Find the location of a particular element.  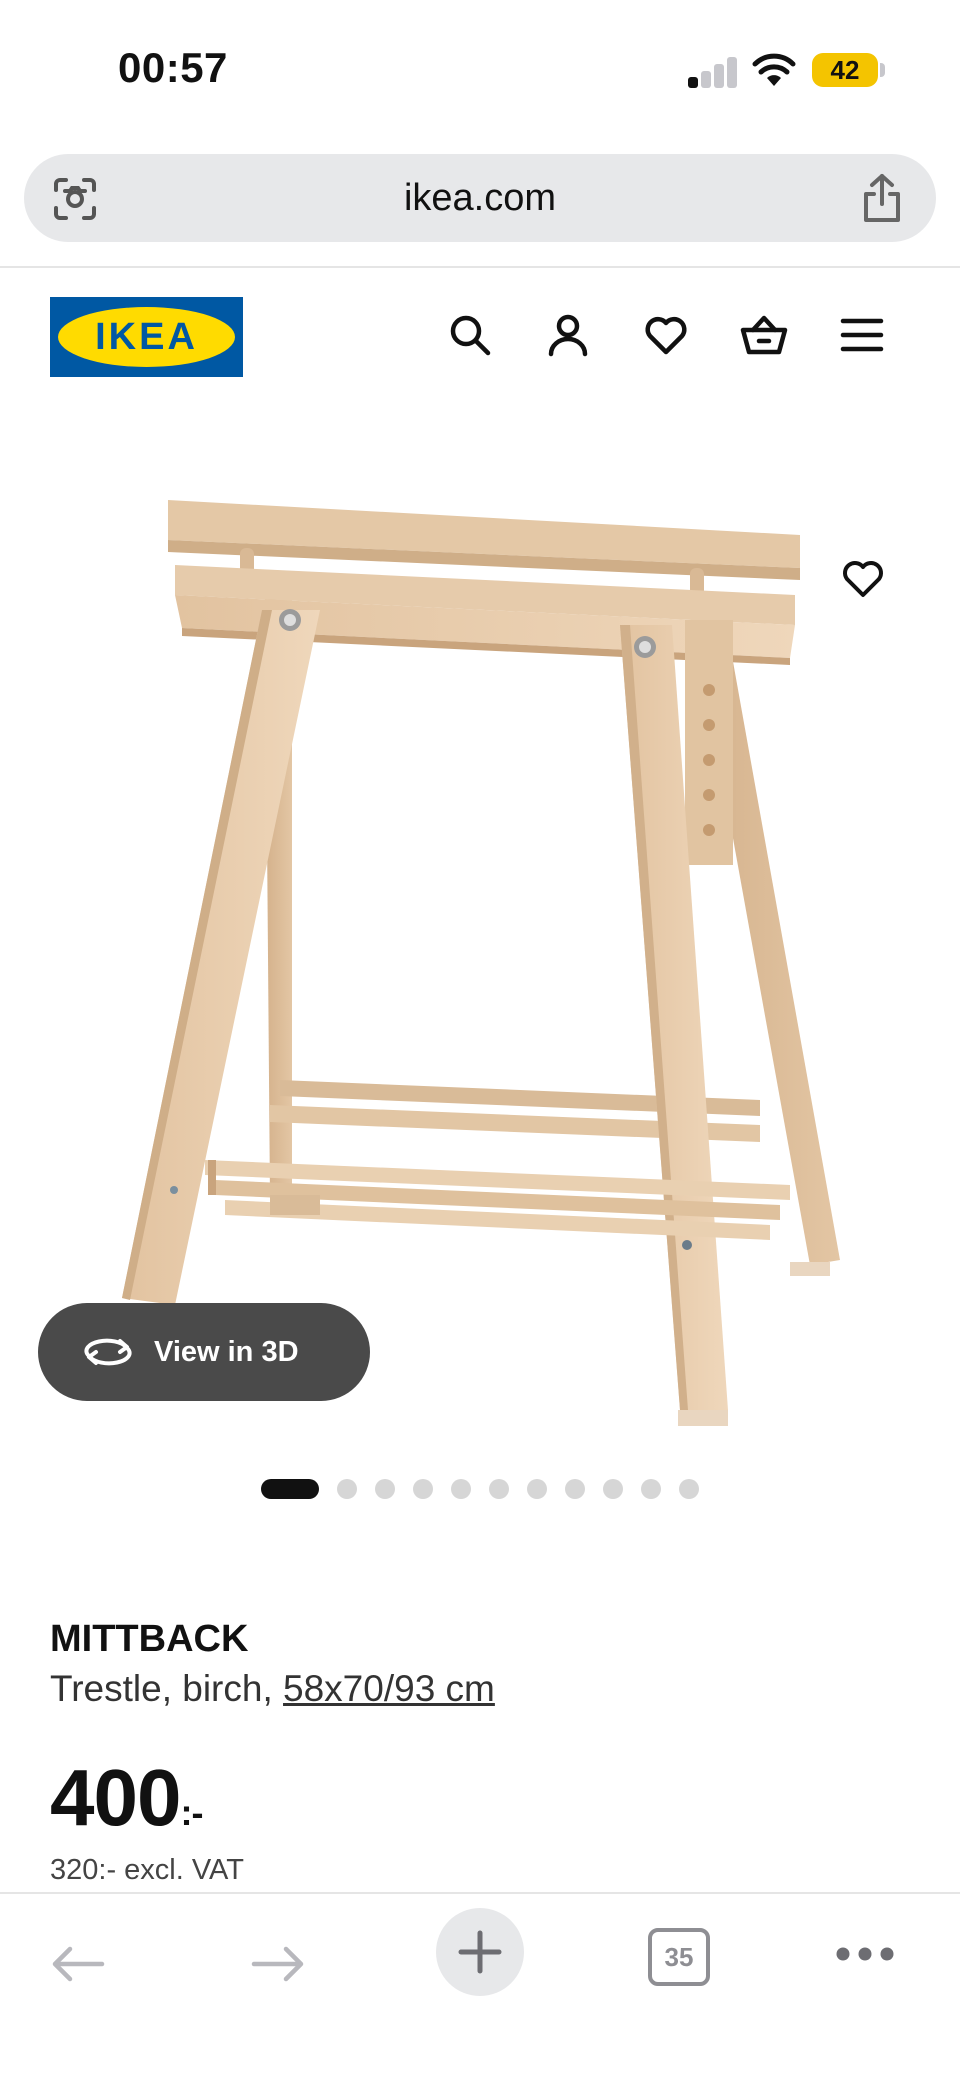

cellular-signal-icon is located at coordinates (713, 72).